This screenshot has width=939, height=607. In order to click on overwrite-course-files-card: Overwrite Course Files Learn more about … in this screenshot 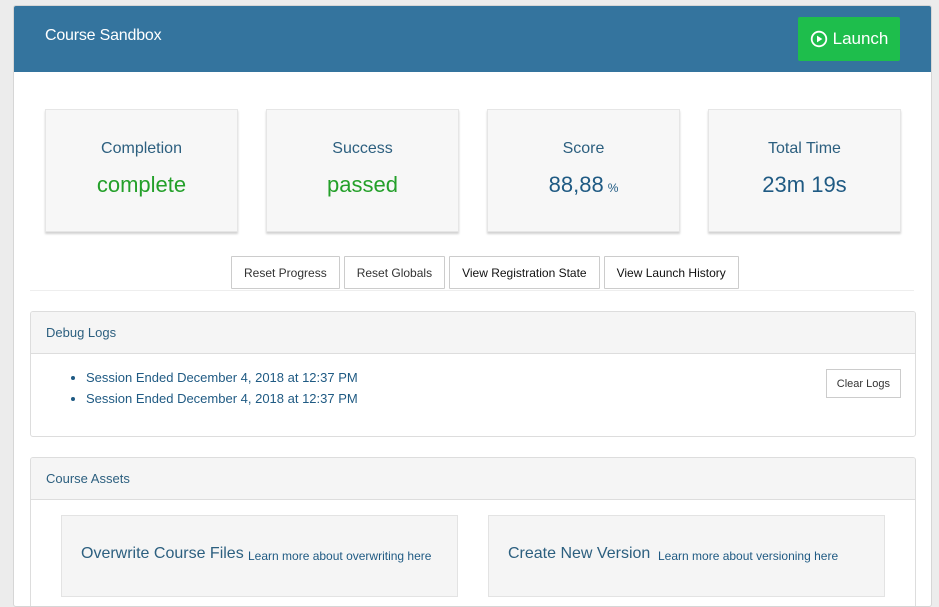, I will do `click(259, 556)`.